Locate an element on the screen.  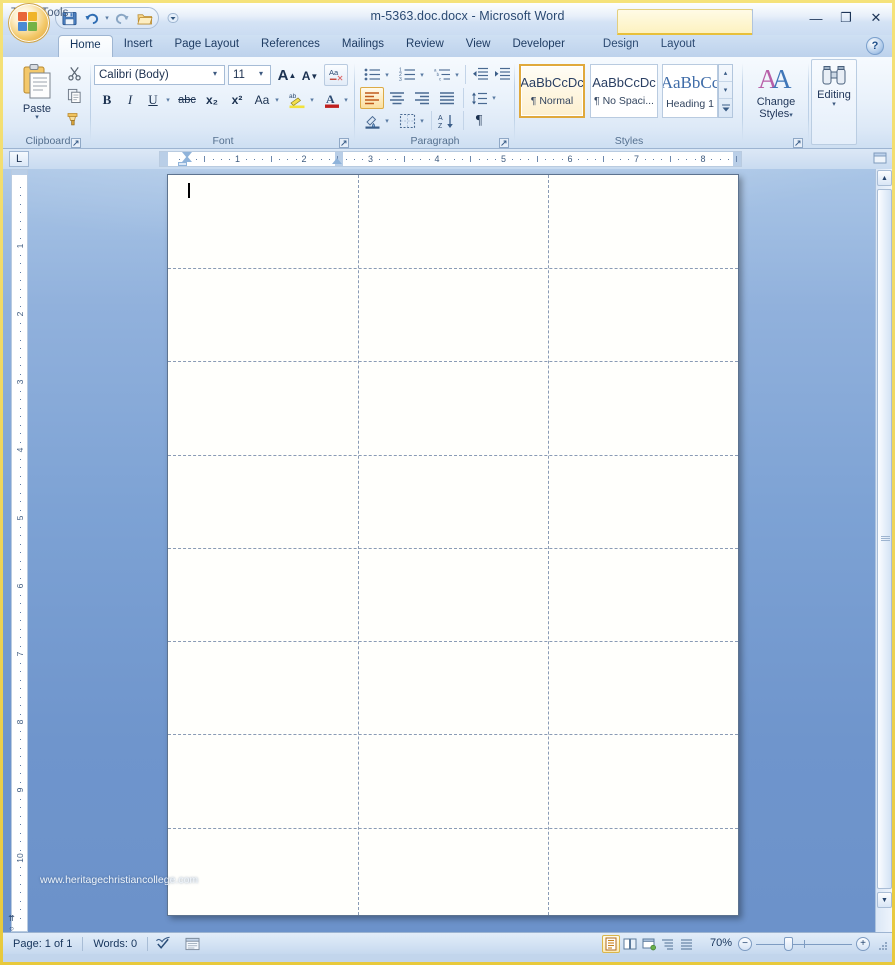
increase-indent-icon is located at coordinates (502, 74).